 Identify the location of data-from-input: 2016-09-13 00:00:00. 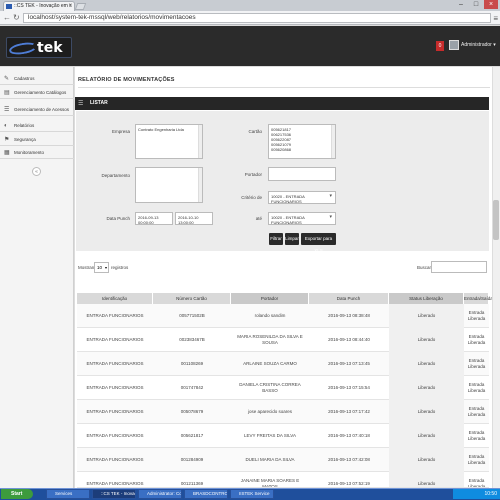
(154, 218).